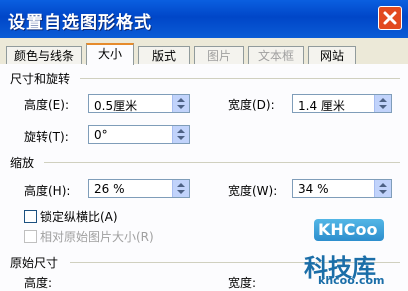 This screenshot has width=408, height=291. Describe the element at coordinates (80, 23) in the screenshot. I see `dialog-title: 设置自选图形格式` at that location.